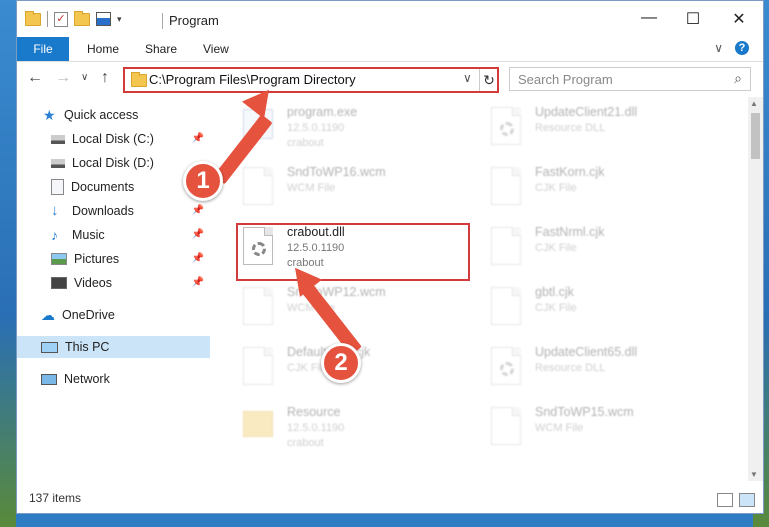  I want to click on quick-access-toolbar: ✓ ▾, so click(73, 18).